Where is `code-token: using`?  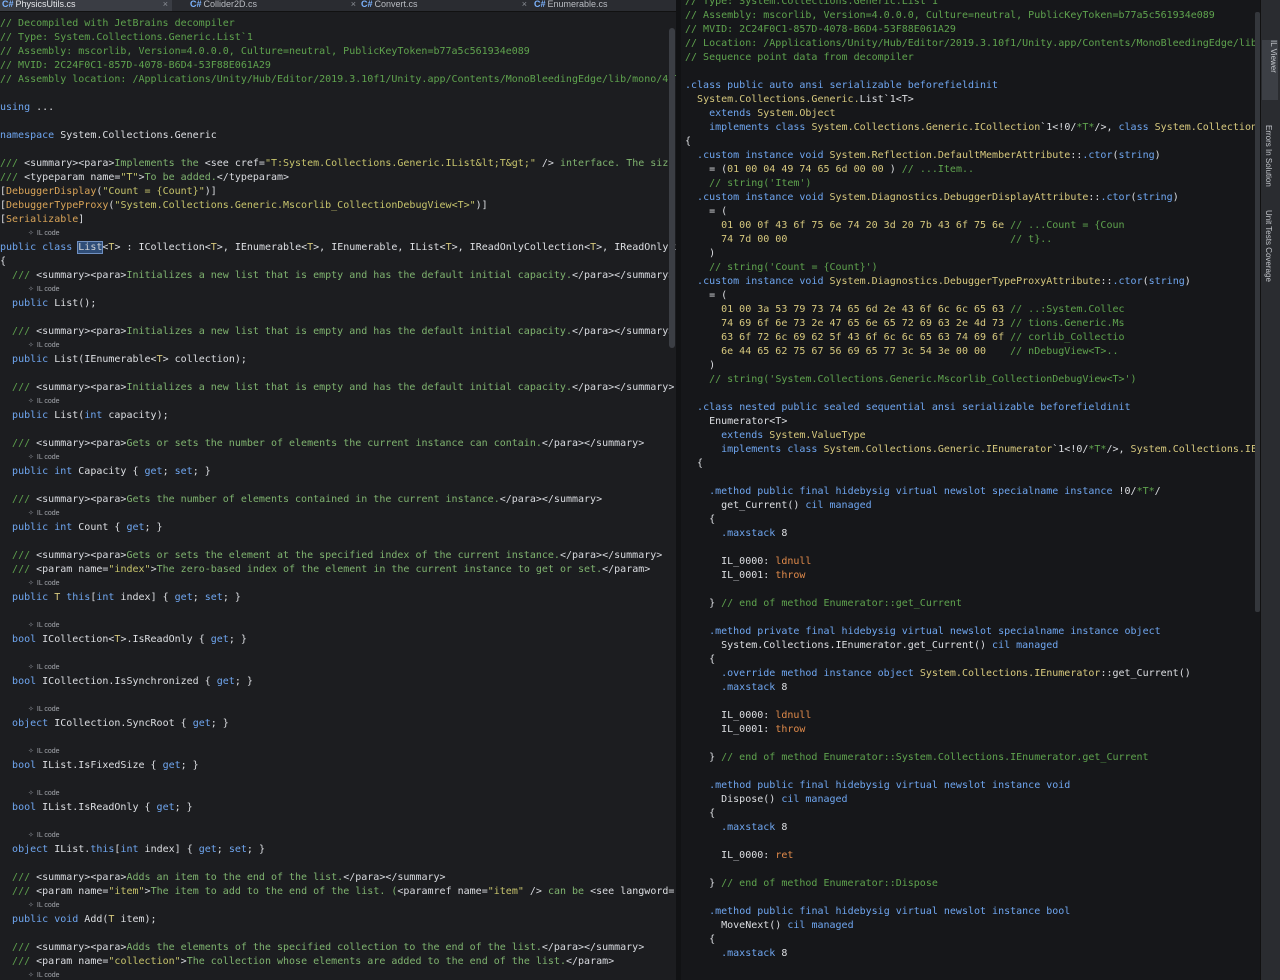
code-token: using is located at coordinates (18, 107).